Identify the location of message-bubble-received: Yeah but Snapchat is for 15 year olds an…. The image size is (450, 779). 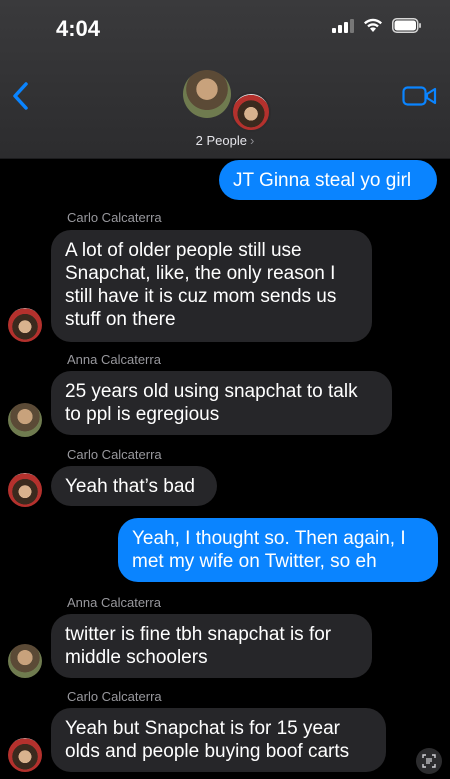
(218, 740).